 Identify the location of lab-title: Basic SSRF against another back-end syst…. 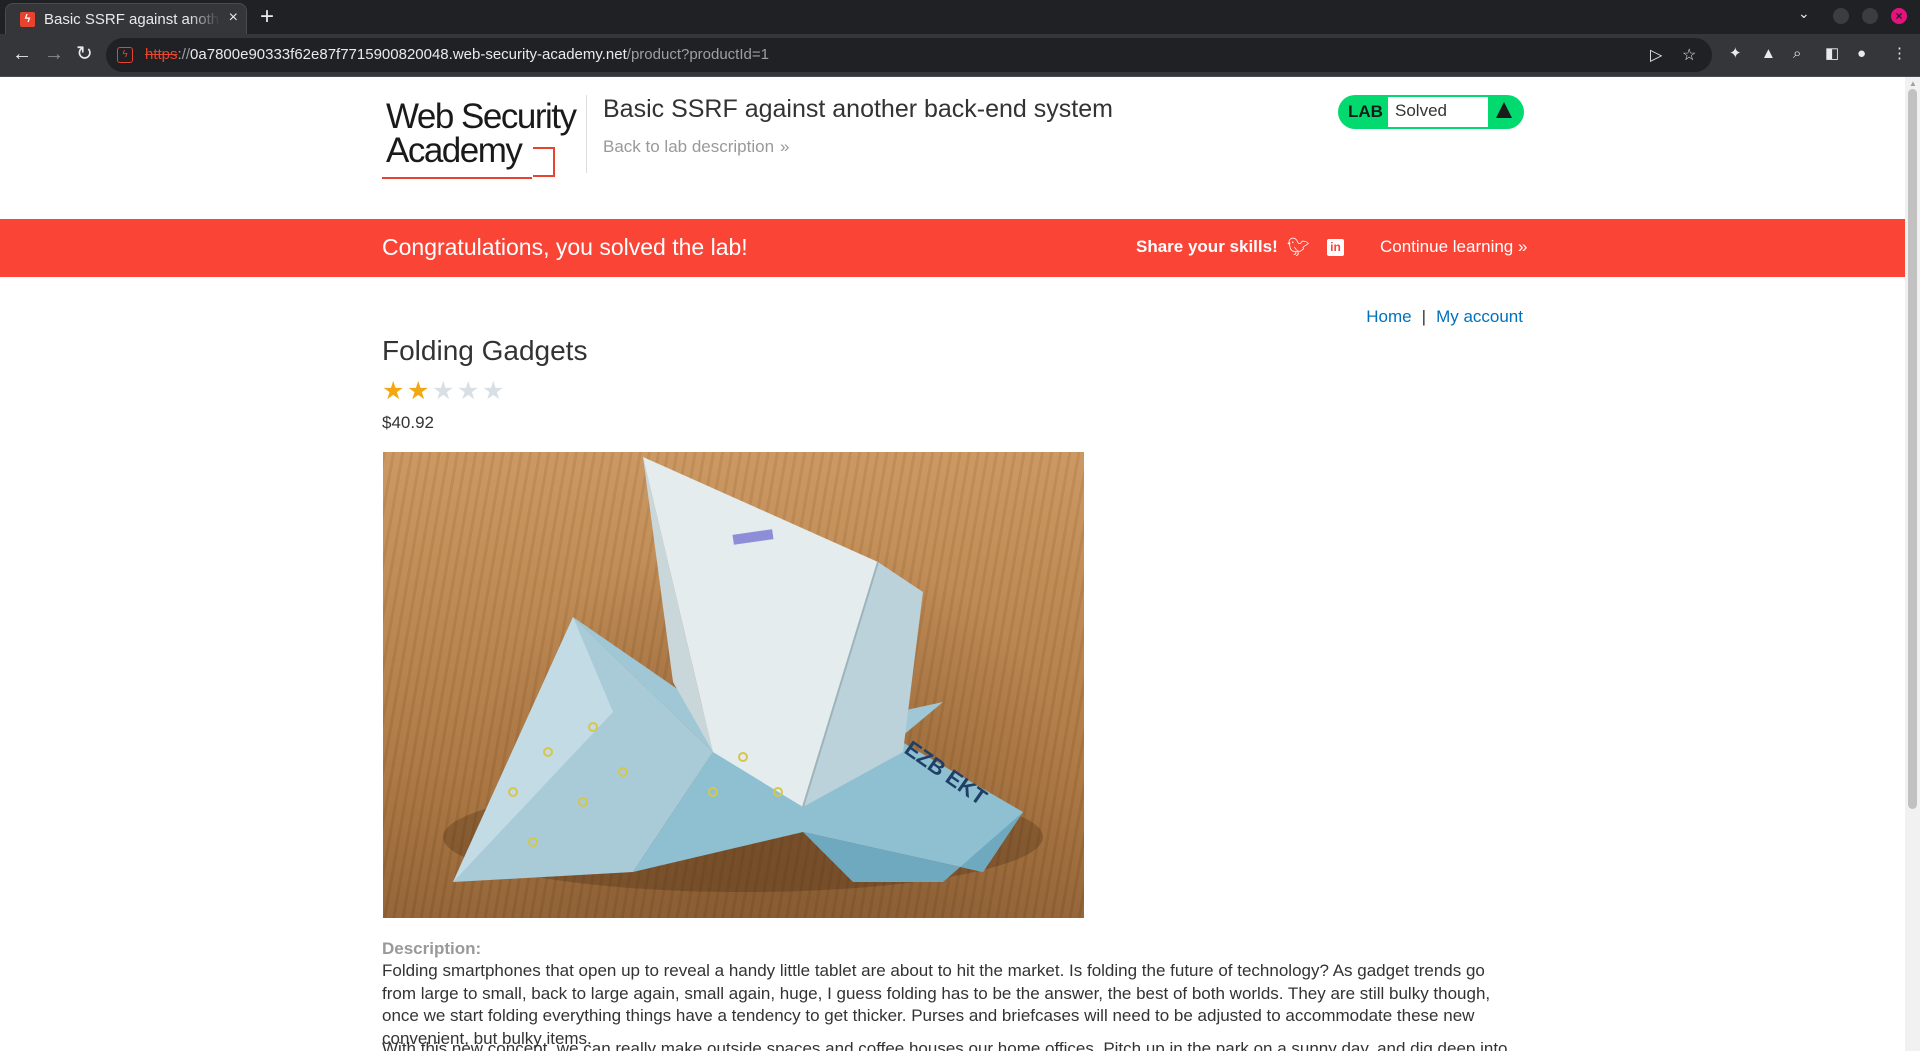
(858, 109).